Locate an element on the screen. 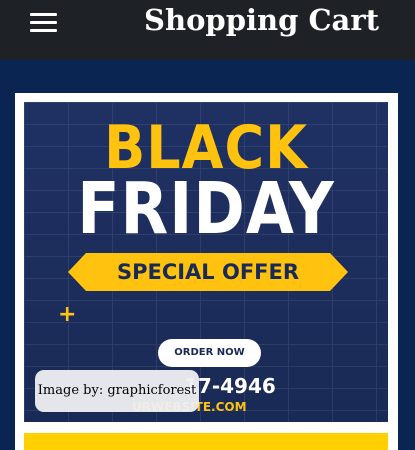 Image resolution: width=415 pixels, height=450 pixels. banner-ribbon: SPECIAL OFFER is located at coordinates (208, 272).